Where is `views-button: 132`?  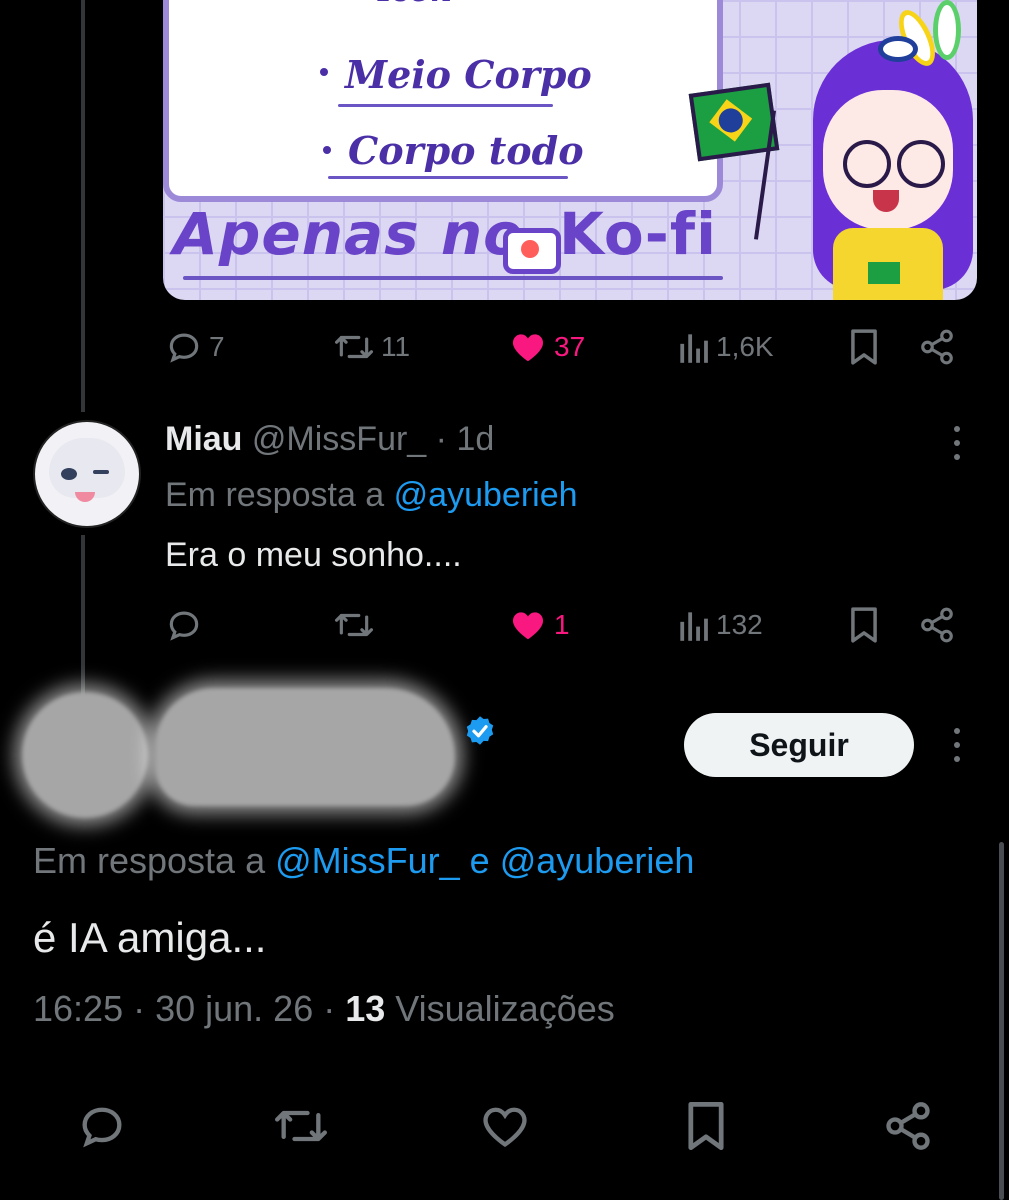
views-button: 132 is located at coordinates (719, 625).